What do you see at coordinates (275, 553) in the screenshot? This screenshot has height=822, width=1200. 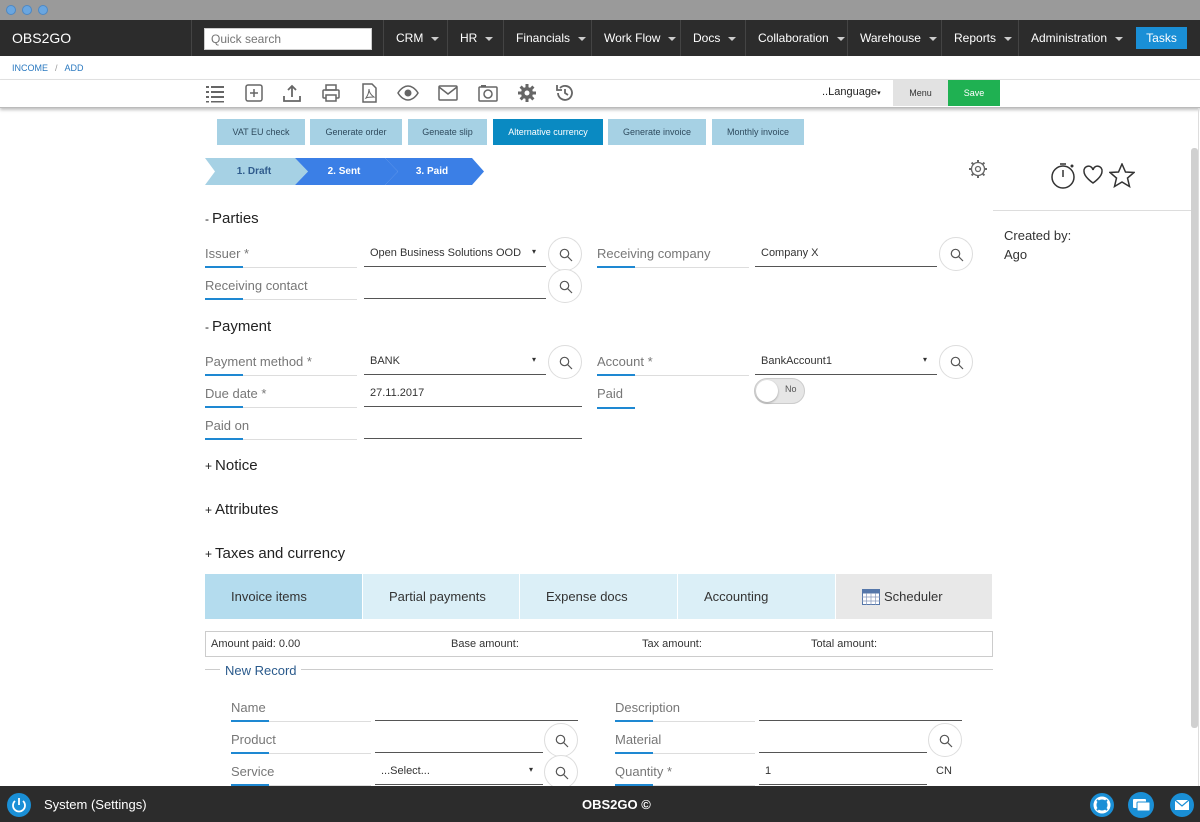 I see `section-taxes-currency: + Taxes and currency` at bounding box center [275, 553].